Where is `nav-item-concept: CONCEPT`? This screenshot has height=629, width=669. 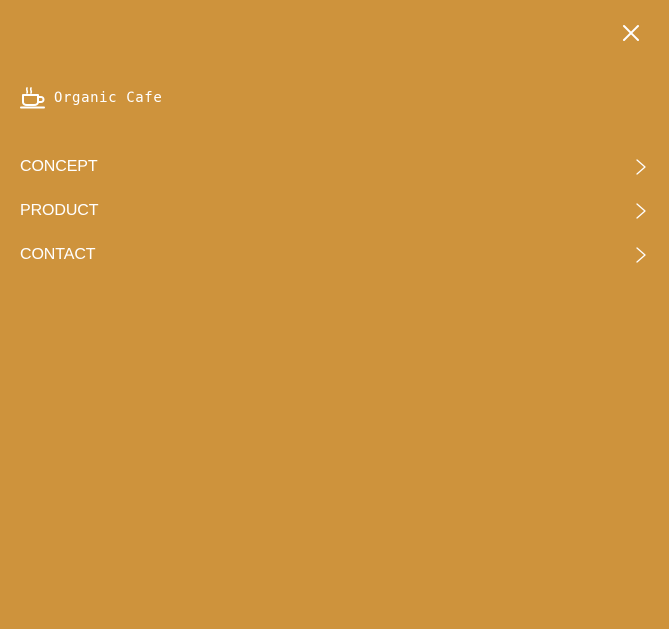 nav-item-concept: CONCEPT is located at coordinates (334, 167).